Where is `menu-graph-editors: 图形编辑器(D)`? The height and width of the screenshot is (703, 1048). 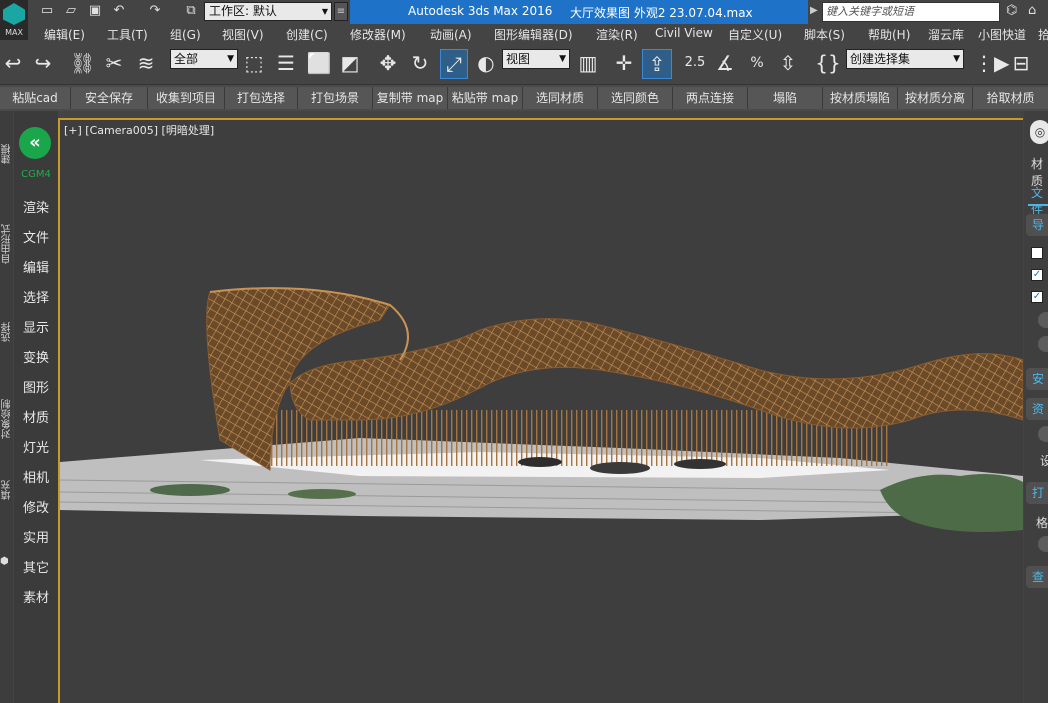
menu-graph-editors: 图形编辑器(D) is located at coordinates (533, 34).